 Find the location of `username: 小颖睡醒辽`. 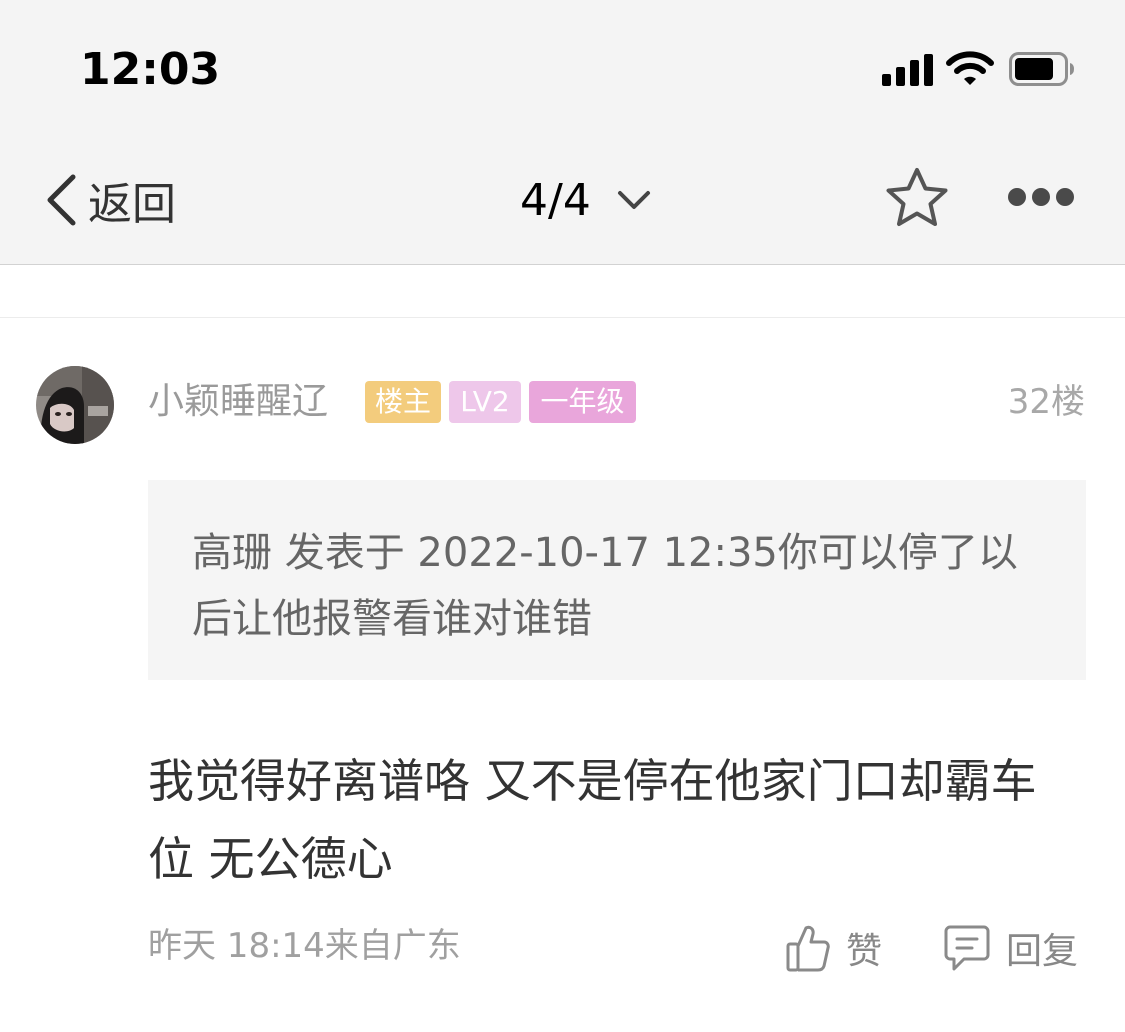

username: 小颖睡醒辽 is located at coordinates (238, 402).